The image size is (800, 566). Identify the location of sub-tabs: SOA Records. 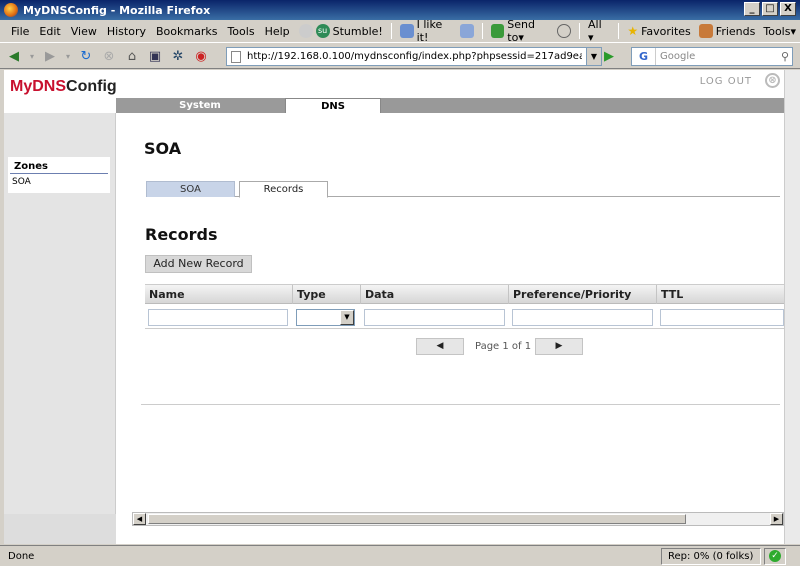
(463, 189).